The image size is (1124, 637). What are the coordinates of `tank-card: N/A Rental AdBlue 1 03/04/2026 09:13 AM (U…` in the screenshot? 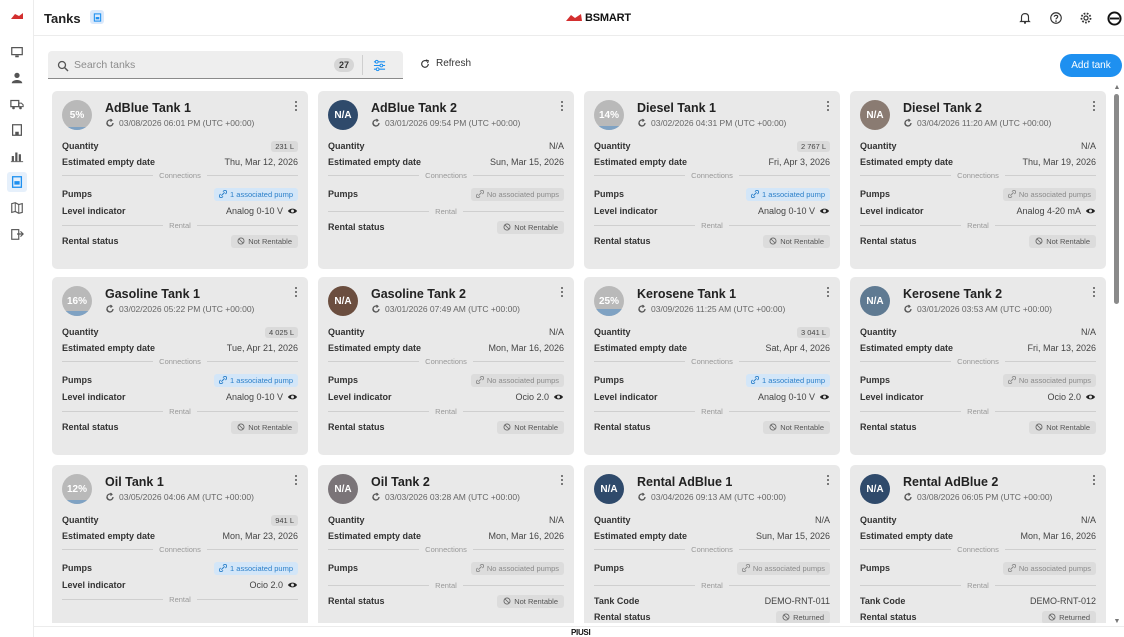 It's located at (712, 544).